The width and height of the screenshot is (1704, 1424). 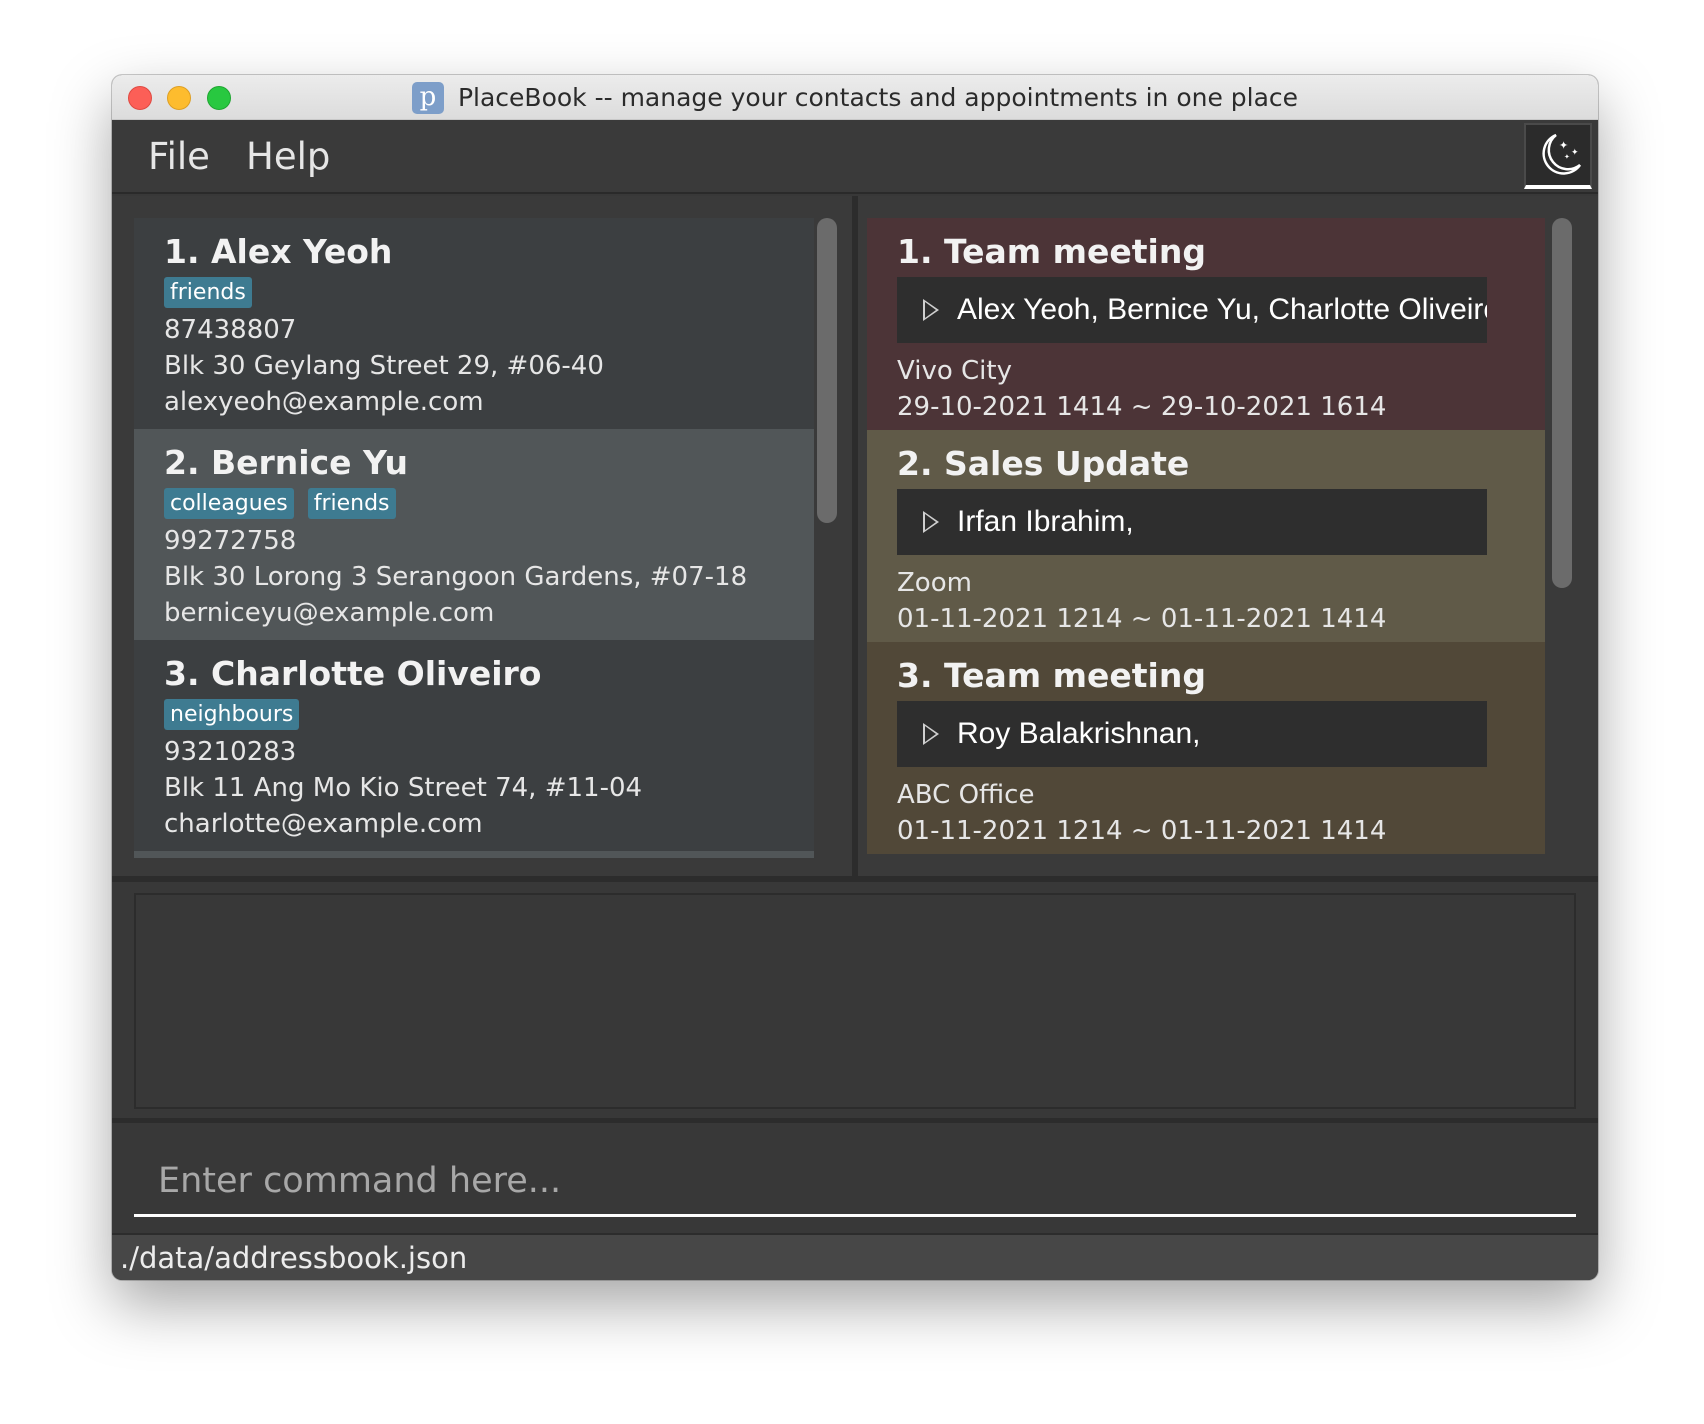 I want to click on person-email: berniceyu@example.com, so click(x=329, y=613).